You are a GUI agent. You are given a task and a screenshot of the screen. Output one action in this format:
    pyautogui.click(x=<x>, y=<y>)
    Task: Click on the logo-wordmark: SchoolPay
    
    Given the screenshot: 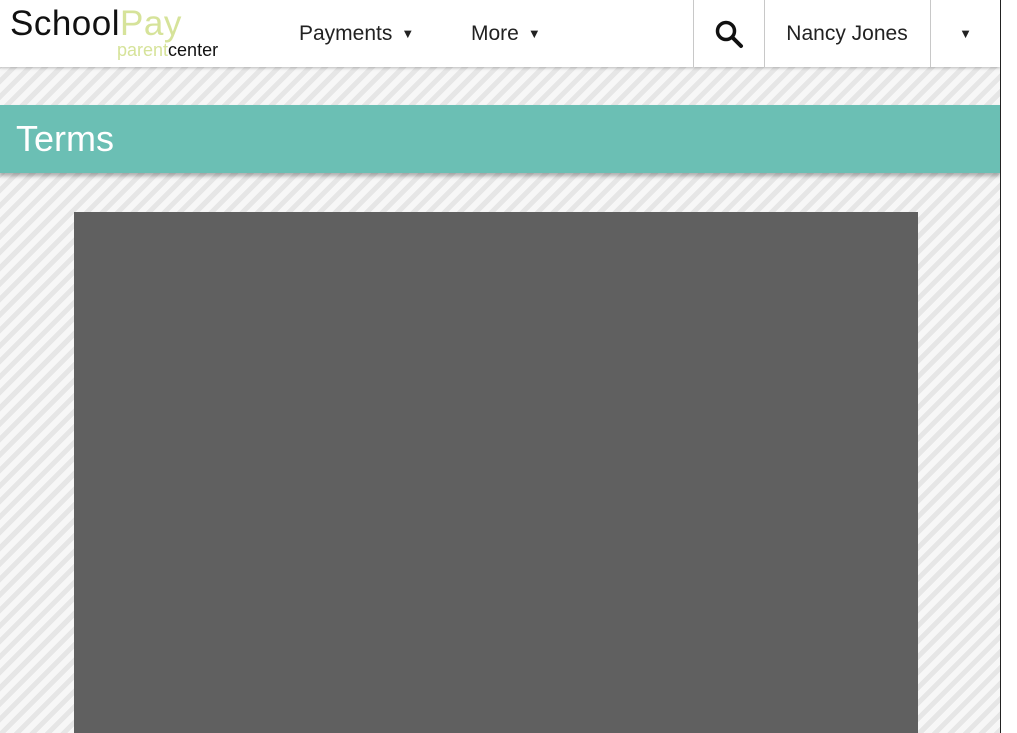 What is the action you would take?
    pyautogui.click(x=96, y=24)
    